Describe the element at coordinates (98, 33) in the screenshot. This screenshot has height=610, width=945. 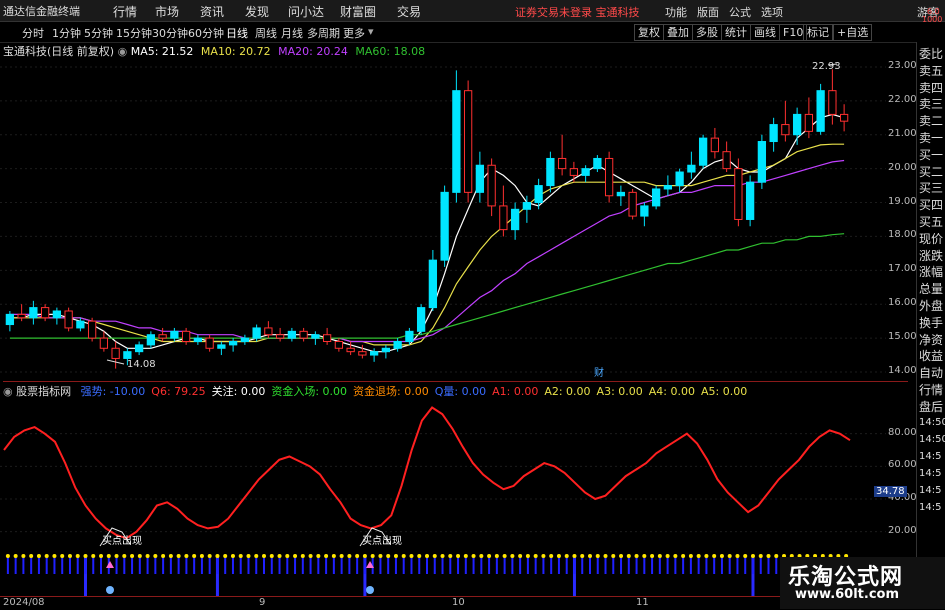
I see `period-5min: 5分钟` at that location.